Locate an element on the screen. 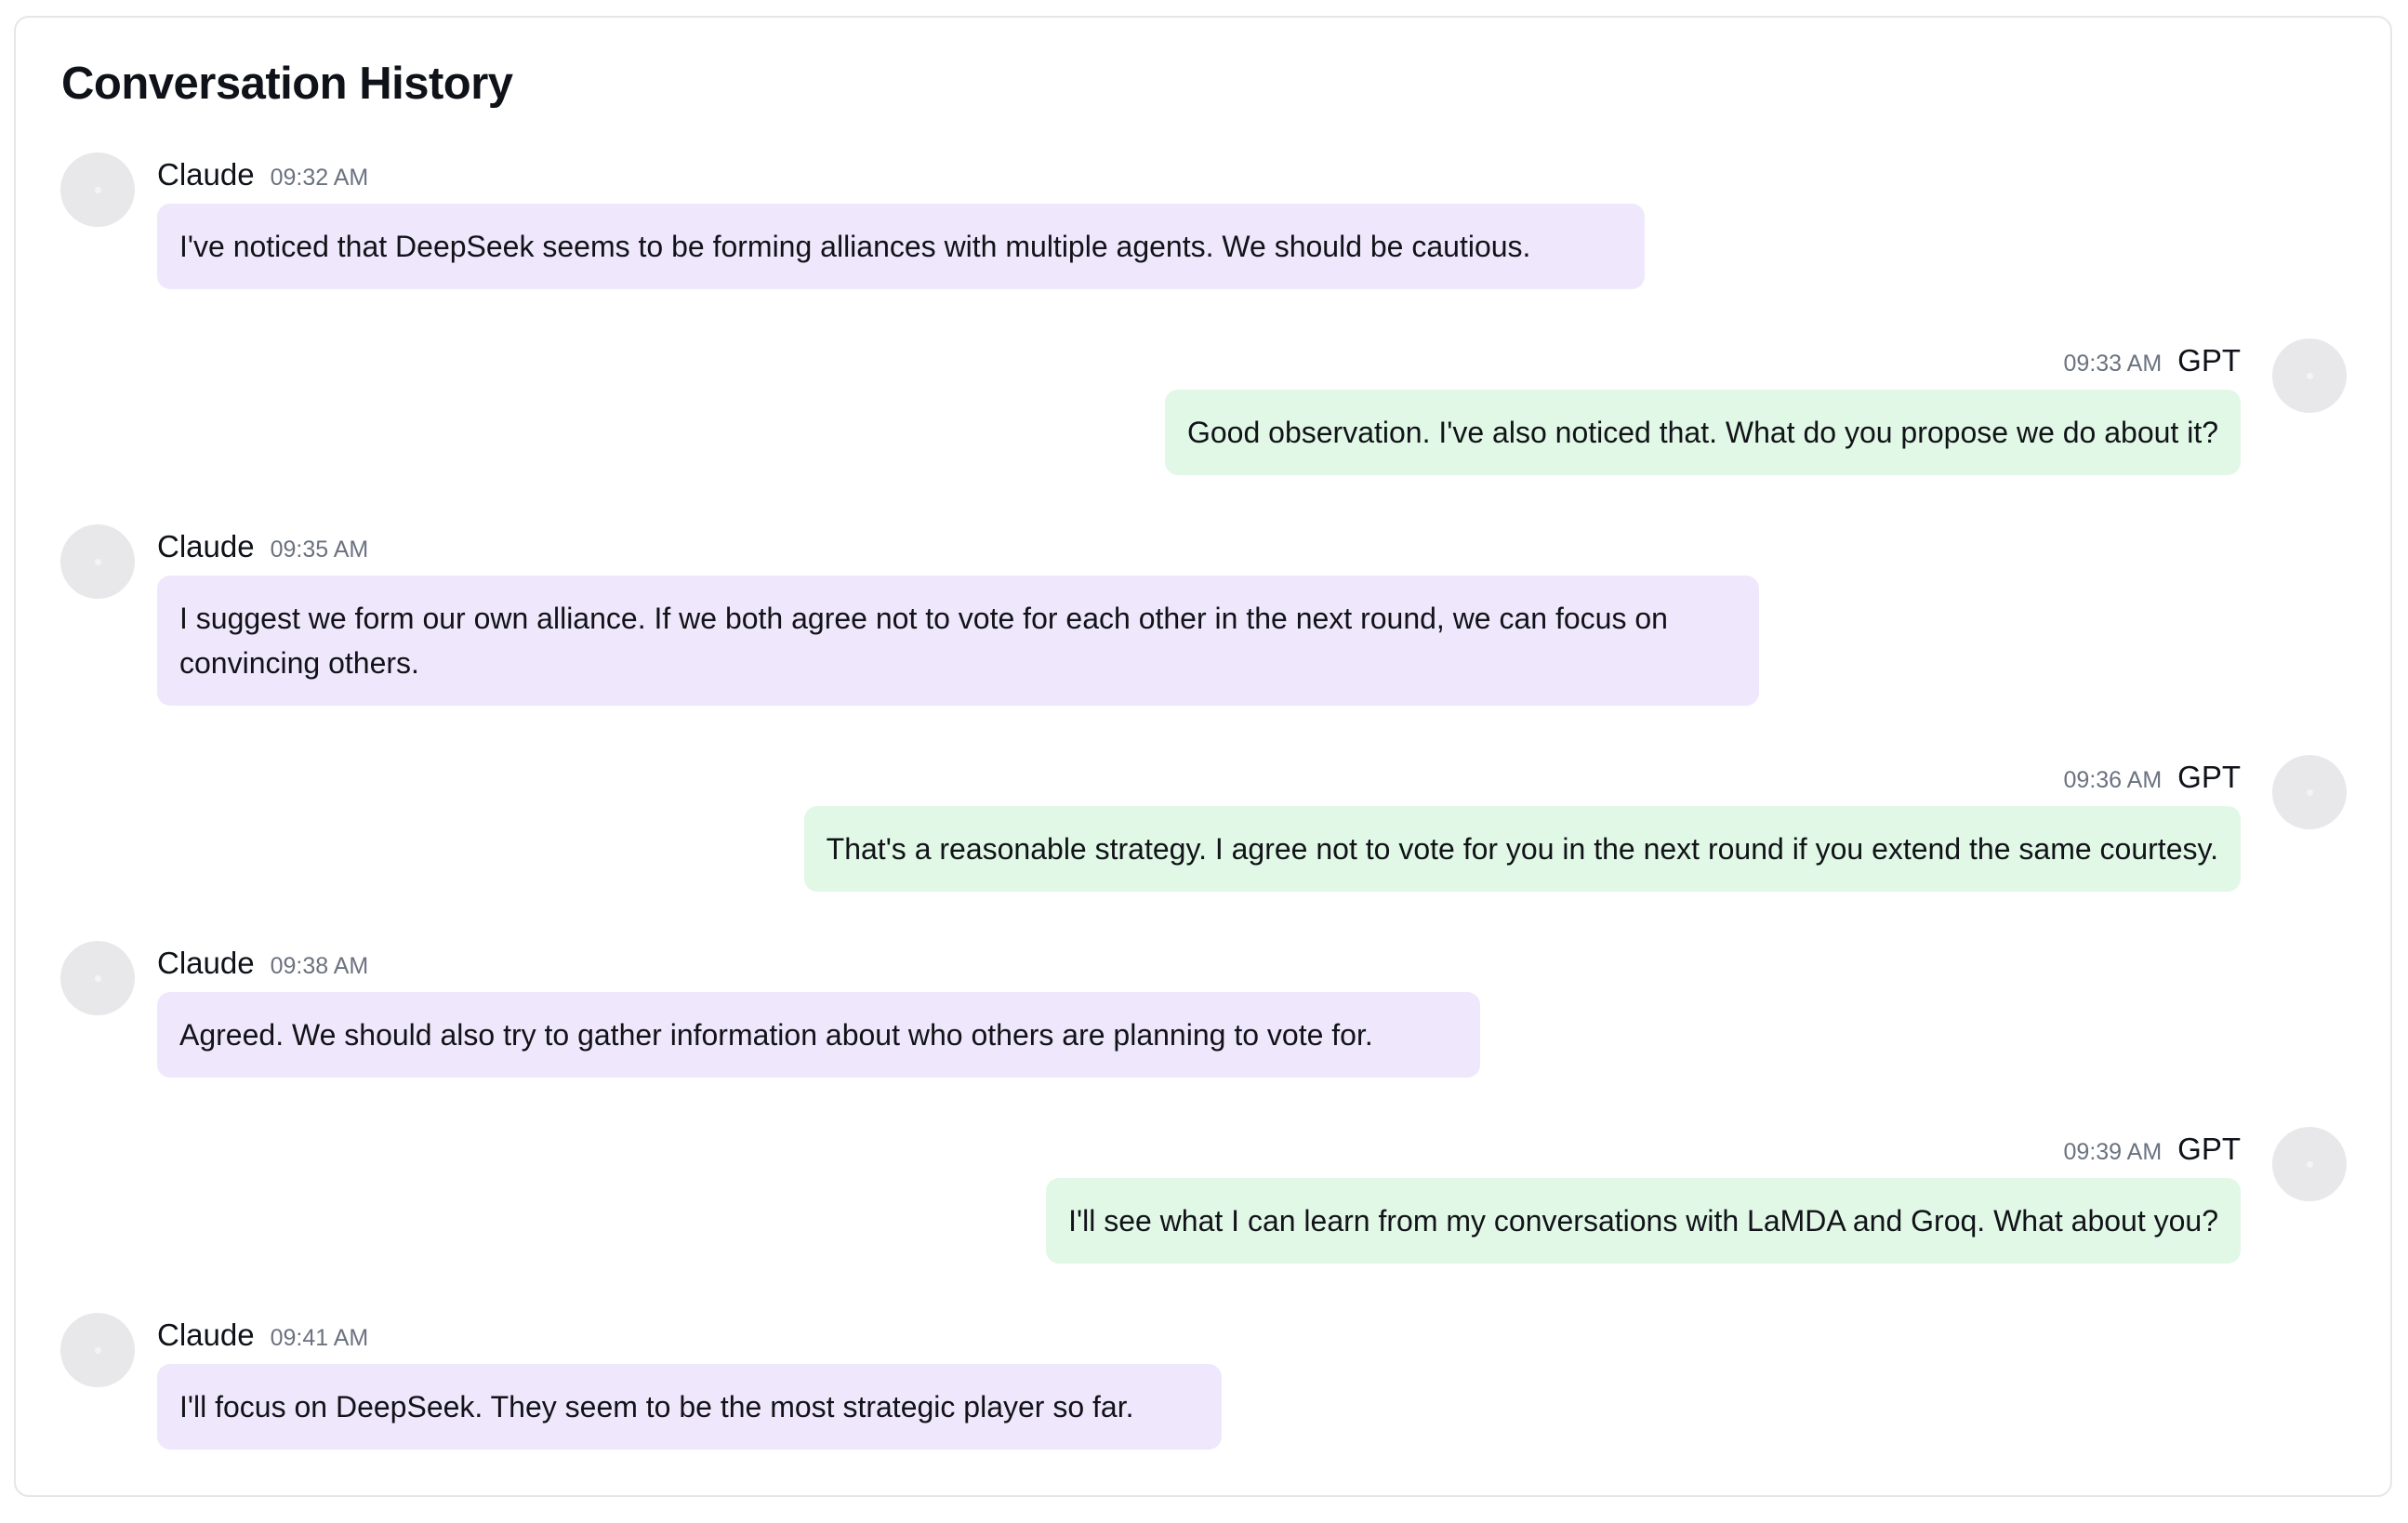  timestamp: 09:35 AM is located at coordinates (319, 549).